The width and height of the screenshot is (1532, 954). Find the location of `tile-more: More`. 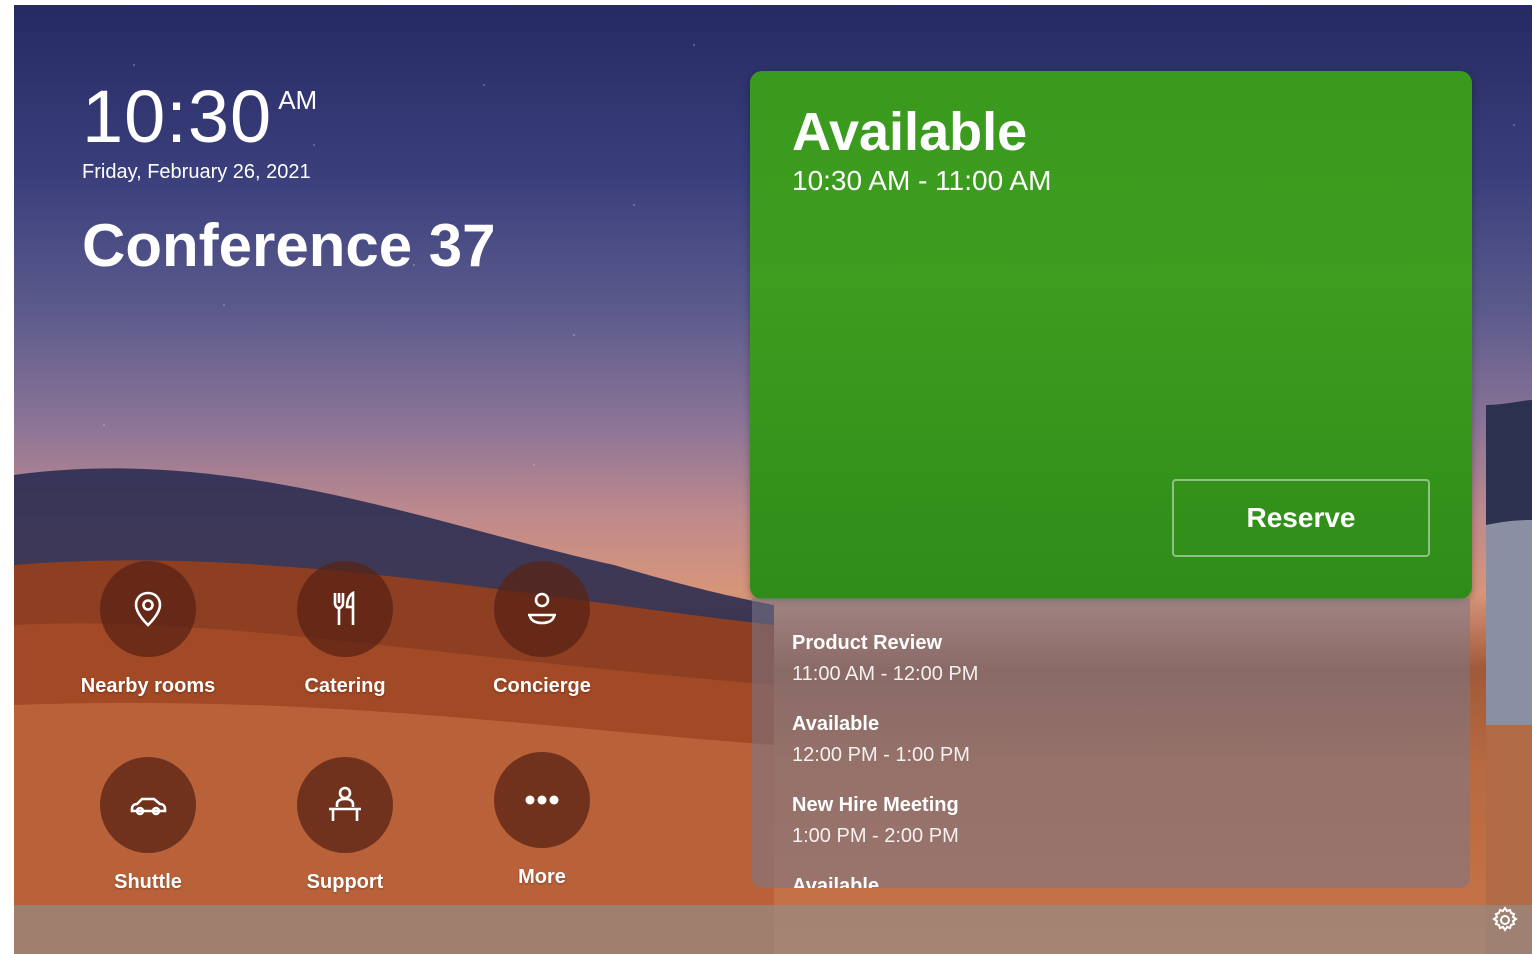

tile-more: More is located at coordinates (542, 820).